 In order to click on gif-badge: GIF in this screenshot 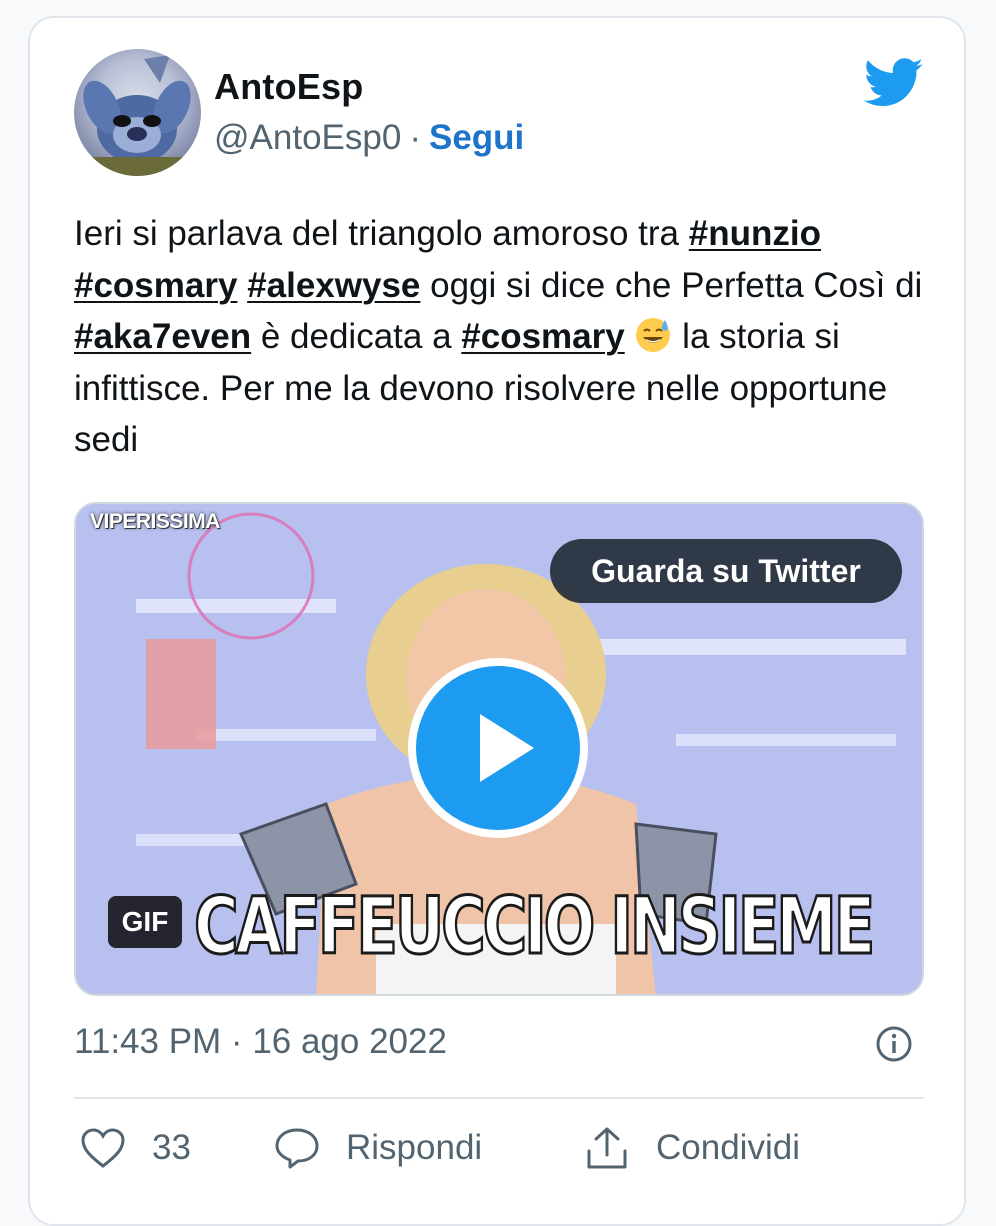, I will do `click(145, 922)`.